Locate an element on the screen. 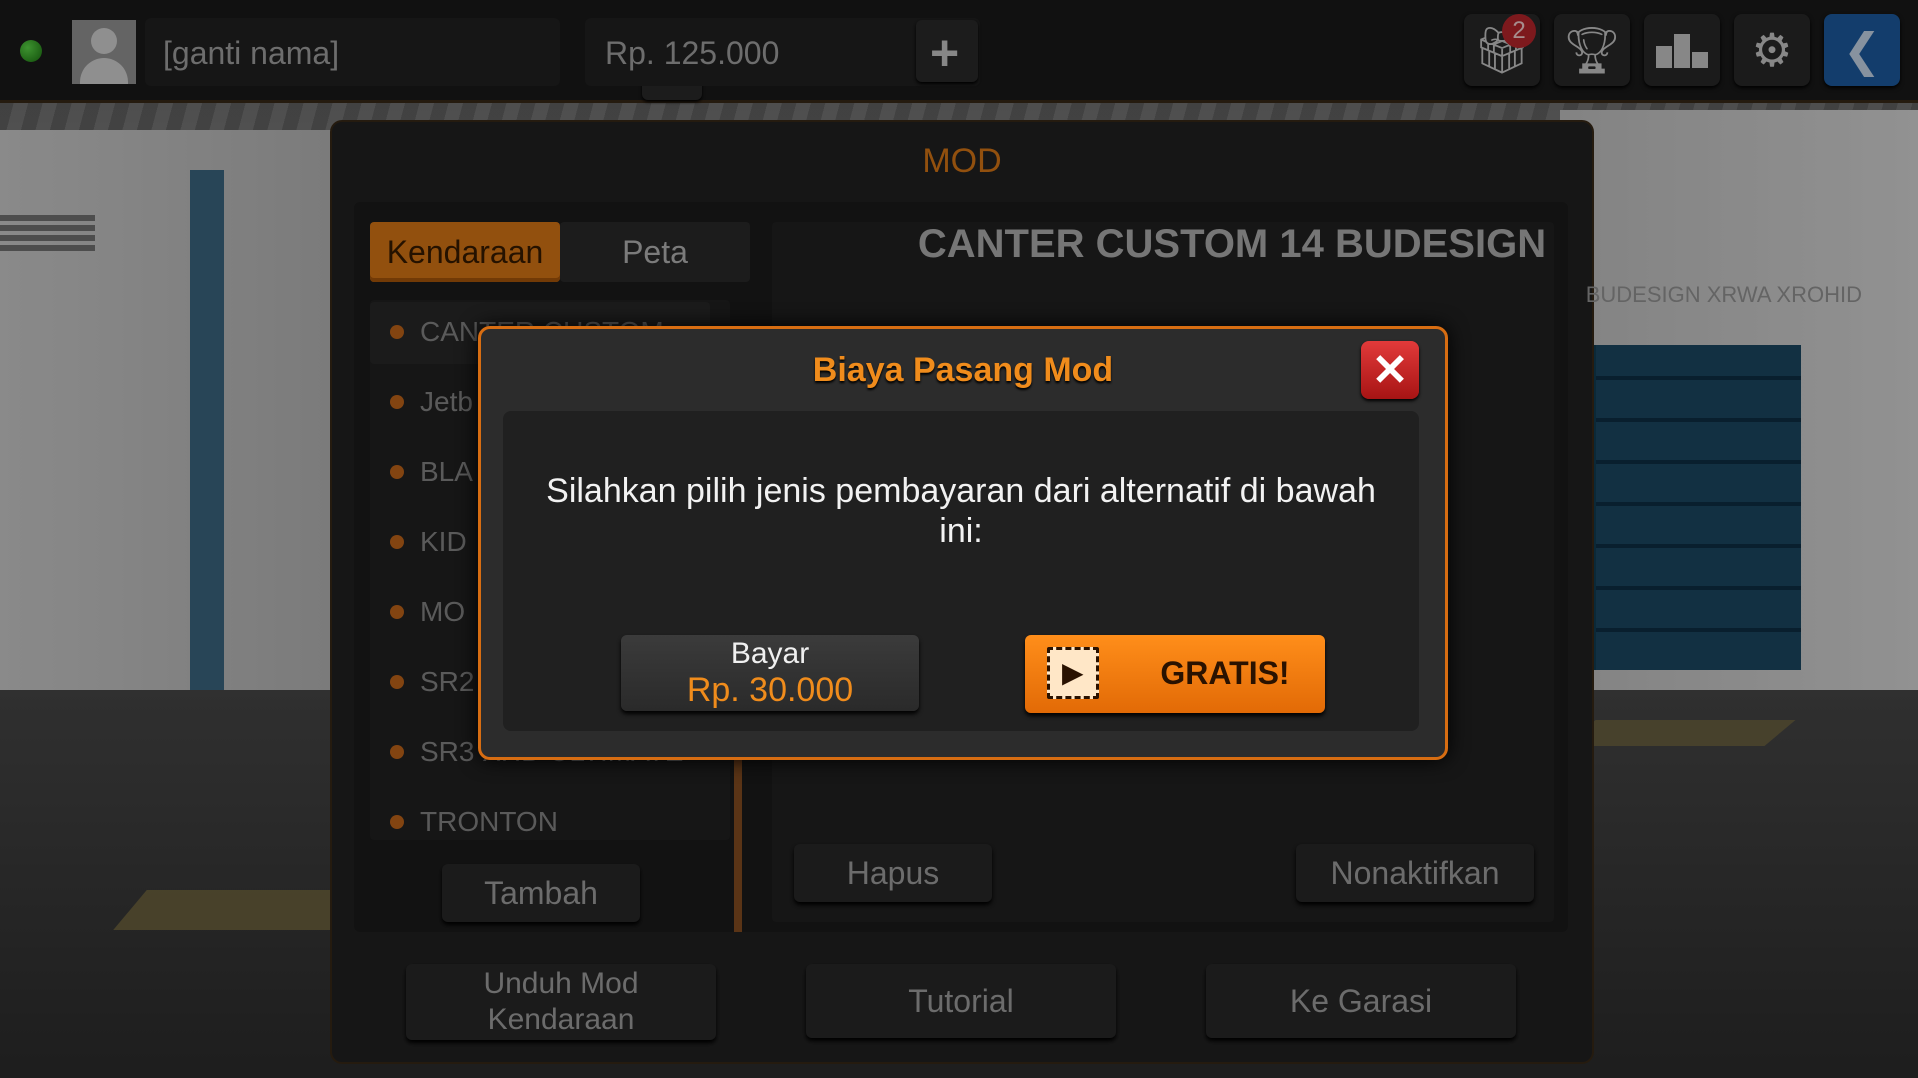 The height and width of the screenshot is (1078, 1918). list-item-label: BLA is located at coordinates (446, 471).